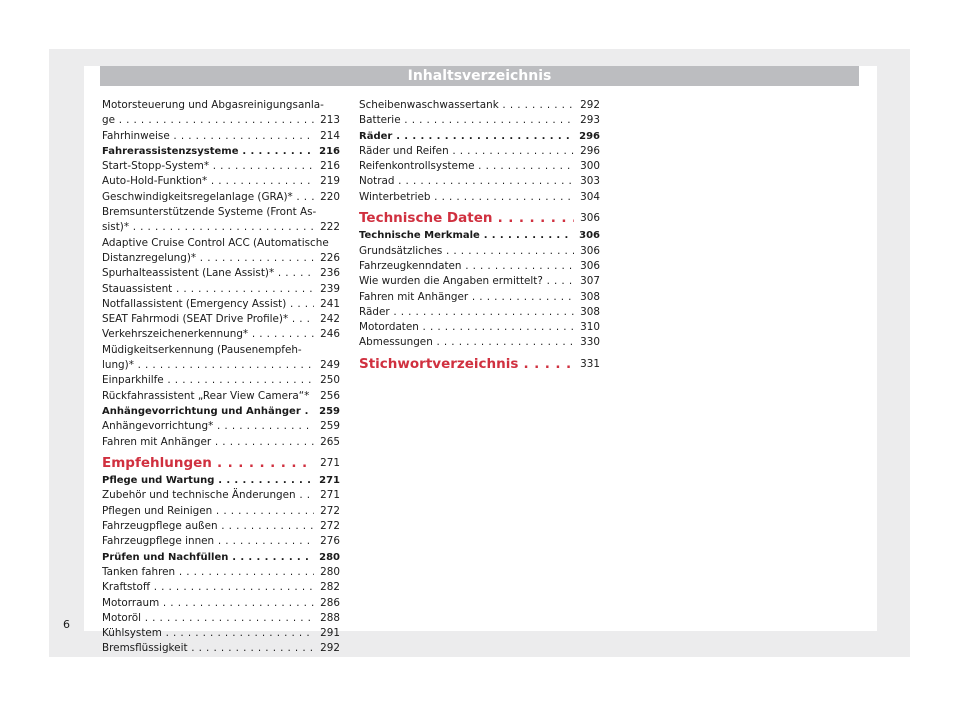 This screenshot has height=708, width=960. Describe the element at coordinates (175, 334) in the screenshot. I see `toc-entry-title: Verkehrszeichenerkennung*` at that location.